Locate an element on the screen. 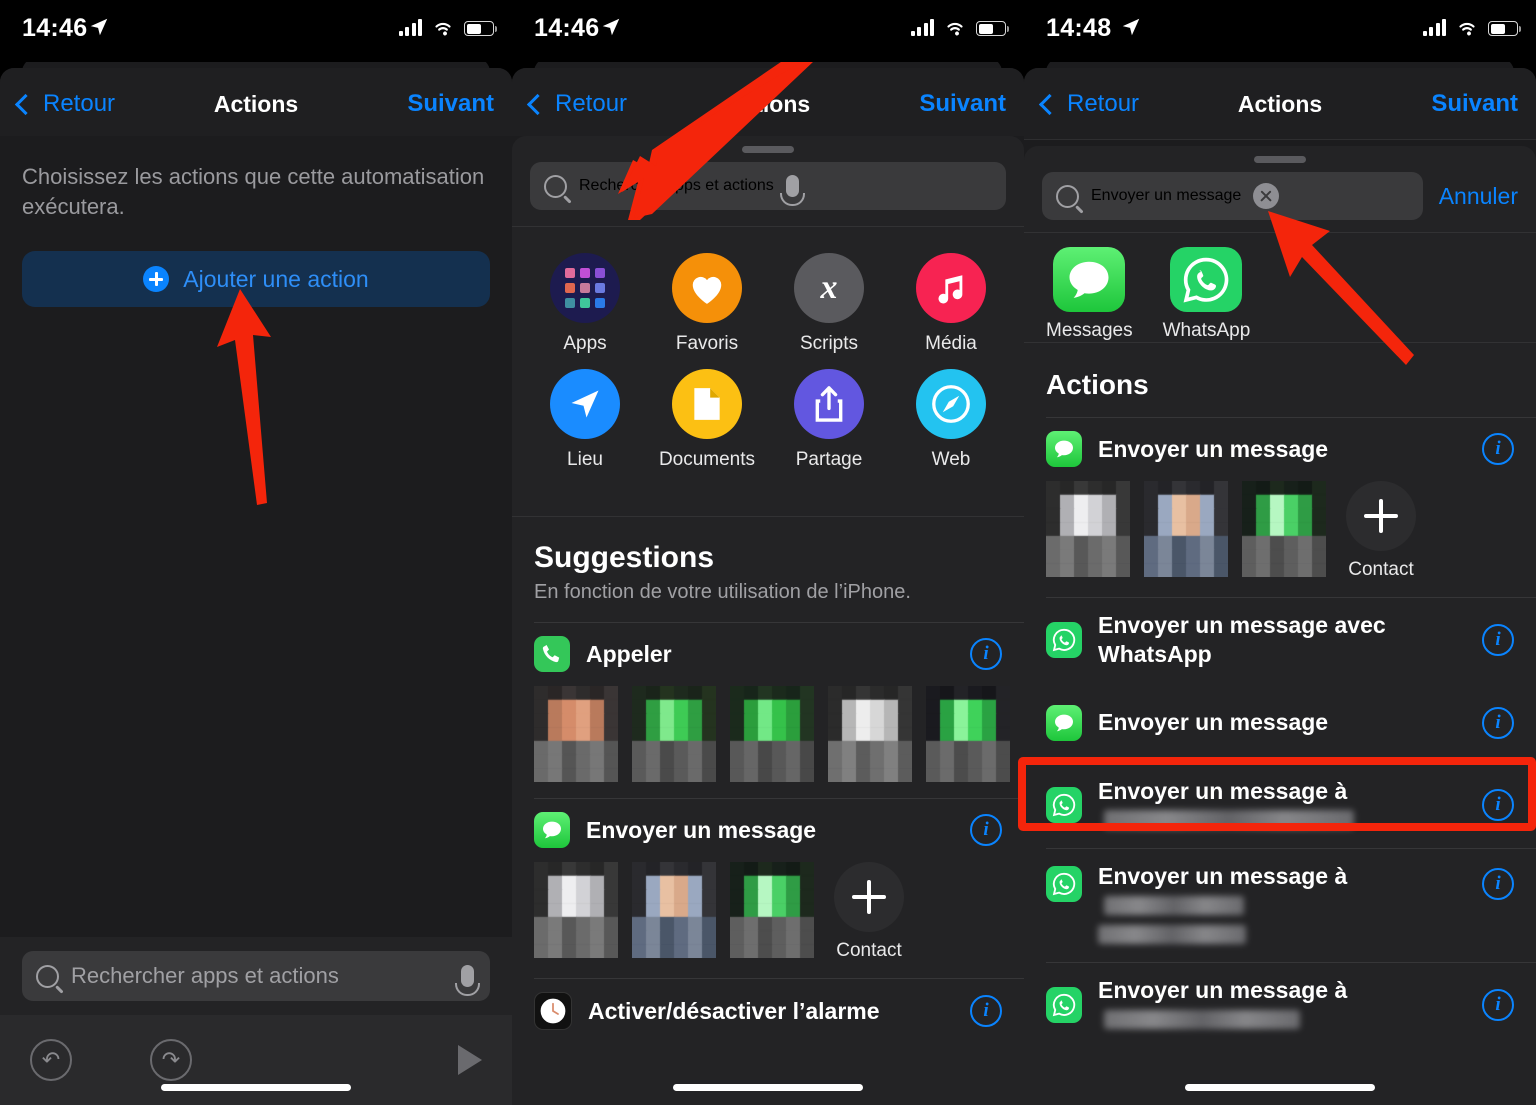  category-media: Média is located at coordinates (951, 304).